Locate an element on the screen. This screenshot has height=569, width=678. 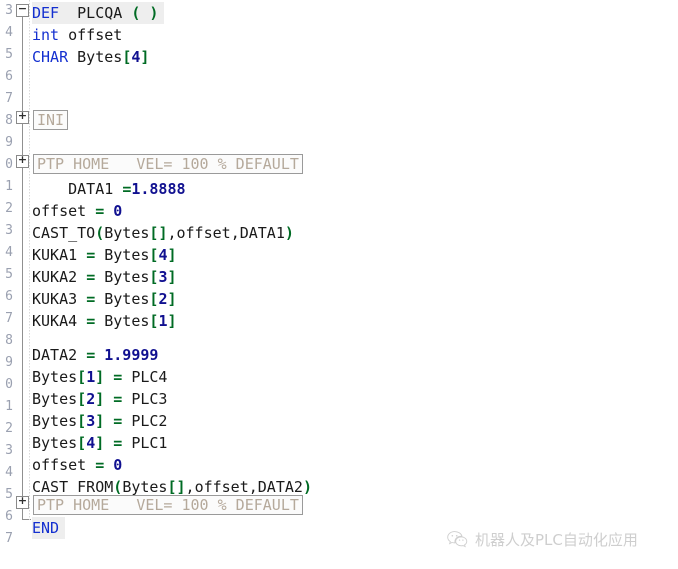
folded-block-ini: INI is located at coordinates (51, 120).